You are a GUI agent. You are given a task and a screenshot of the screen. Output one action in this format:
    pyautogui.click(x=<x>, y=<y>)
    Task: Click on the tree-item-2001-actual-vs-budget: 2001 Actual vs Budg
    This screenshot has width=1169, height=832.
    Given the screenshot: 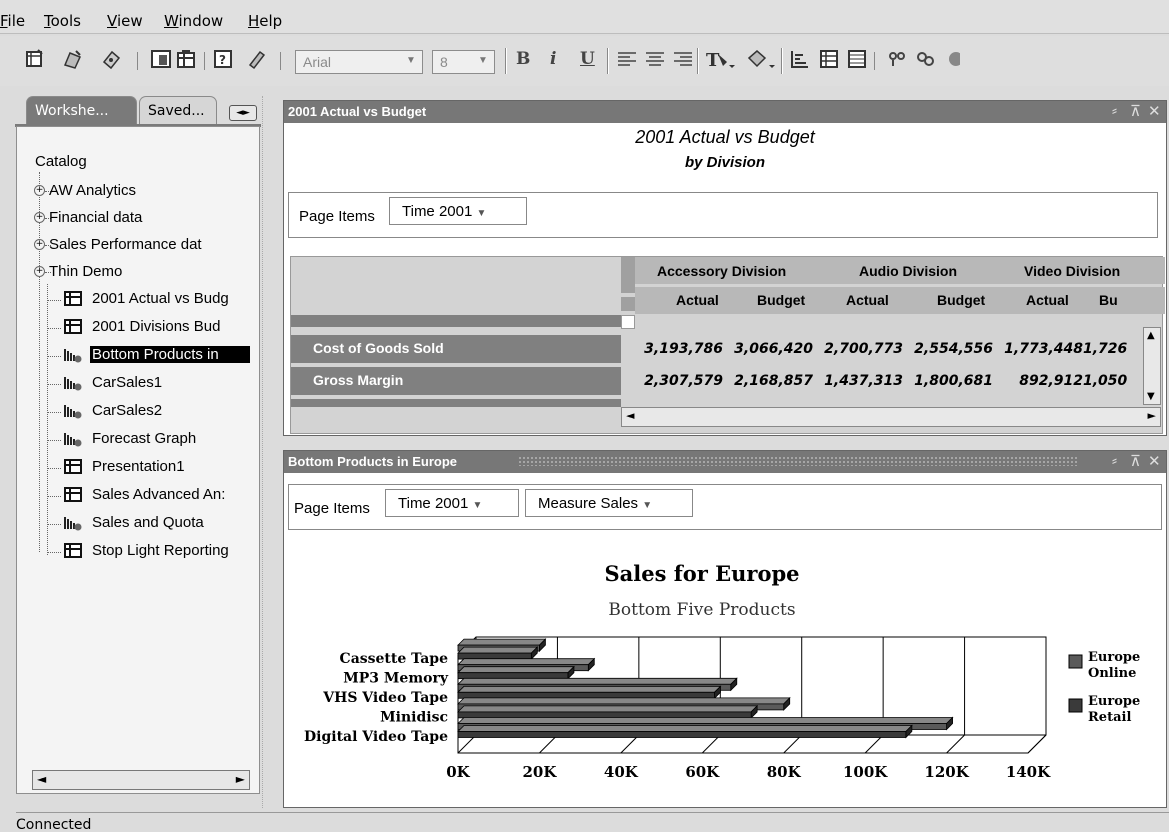 What is the action you would take?
    pyautogui.click(x=175, y=298)
    